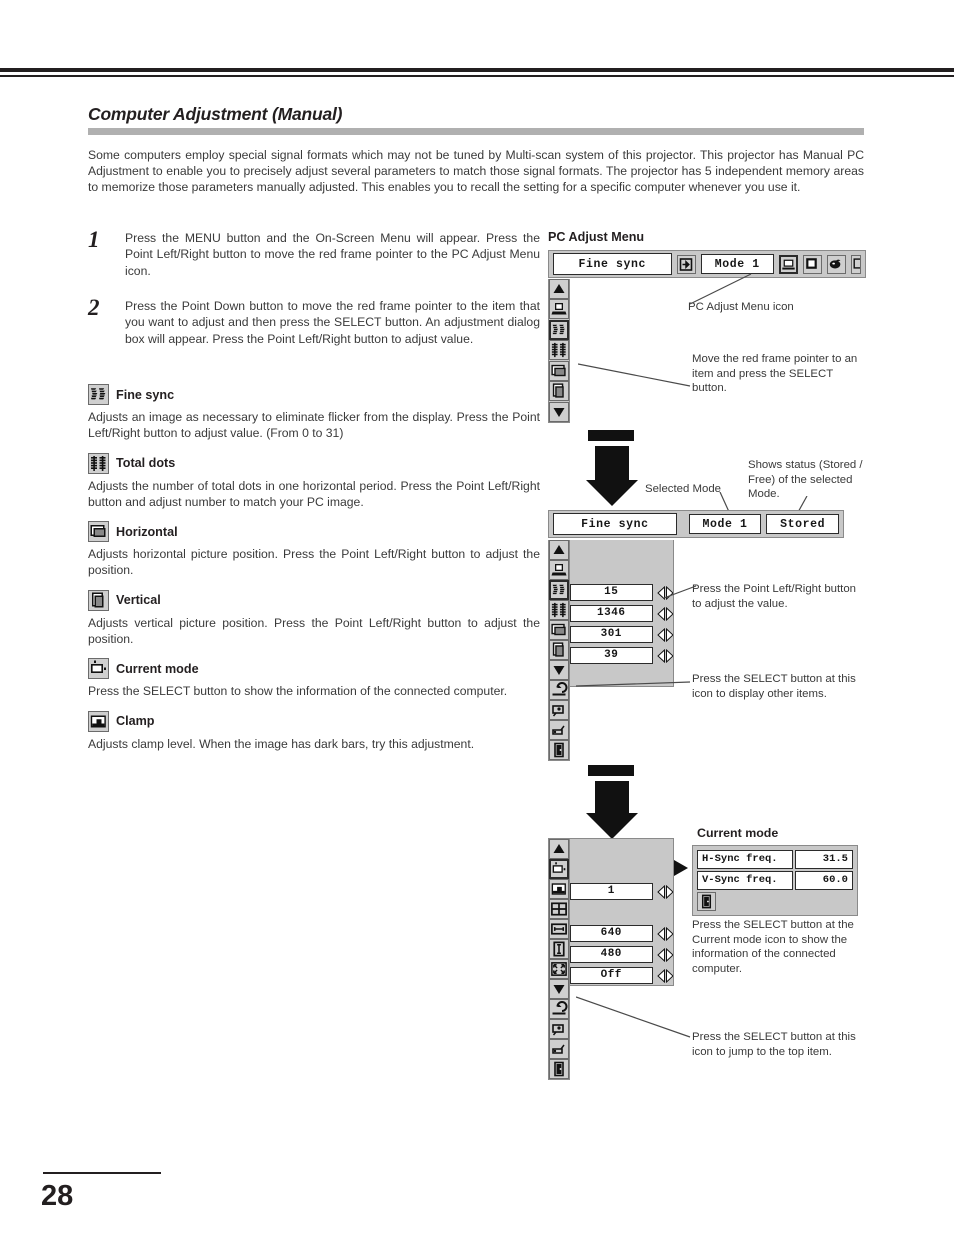  I want to click on value-row-fine-sync: 15, so click(621, 592).